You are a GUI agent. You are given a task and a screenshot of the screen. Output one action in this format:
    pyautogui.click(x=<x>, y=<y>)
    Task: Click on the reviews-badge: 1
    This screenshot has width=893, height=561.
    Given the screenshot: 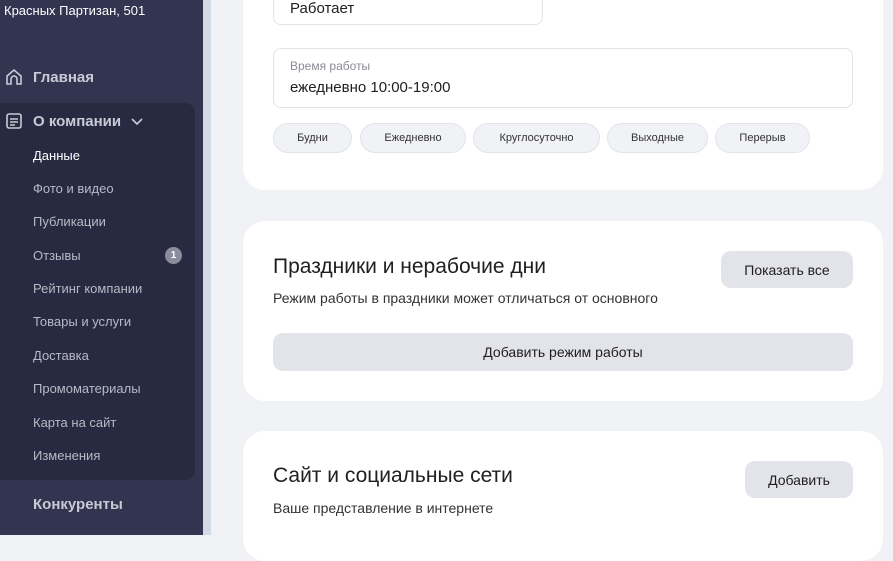 What is the action you would take?
    pyautogui.click(x=173, y=255)
    